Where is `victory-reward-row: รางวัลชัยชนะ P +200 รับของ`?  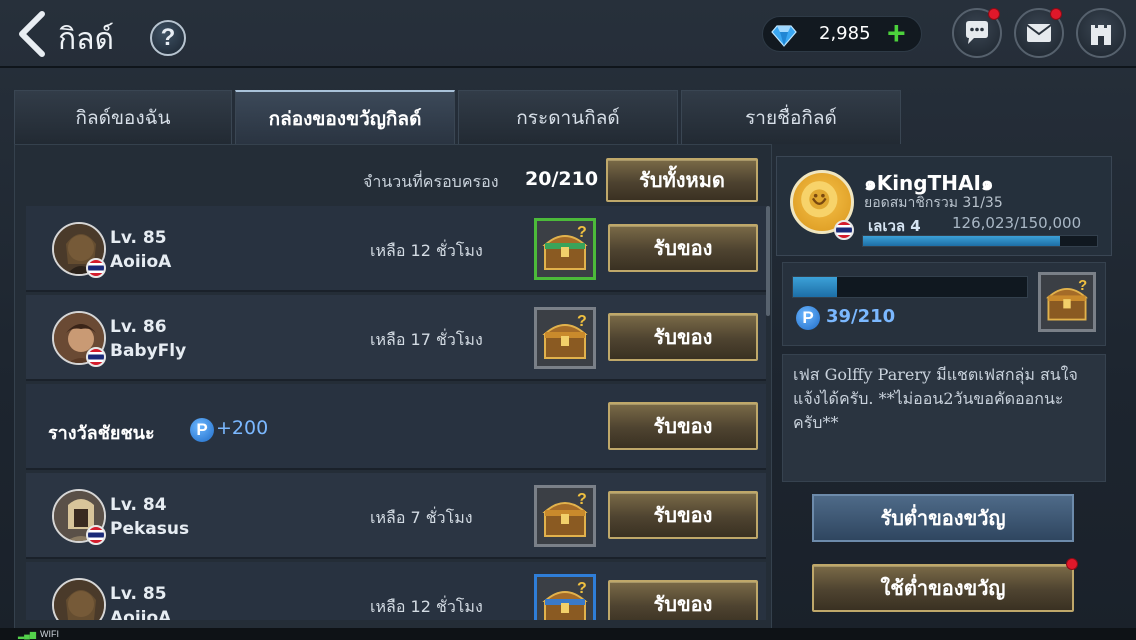
victory-reward-row: รางวัลชัยชนะ P +200 รับของ is located at coordinates (396, 427).